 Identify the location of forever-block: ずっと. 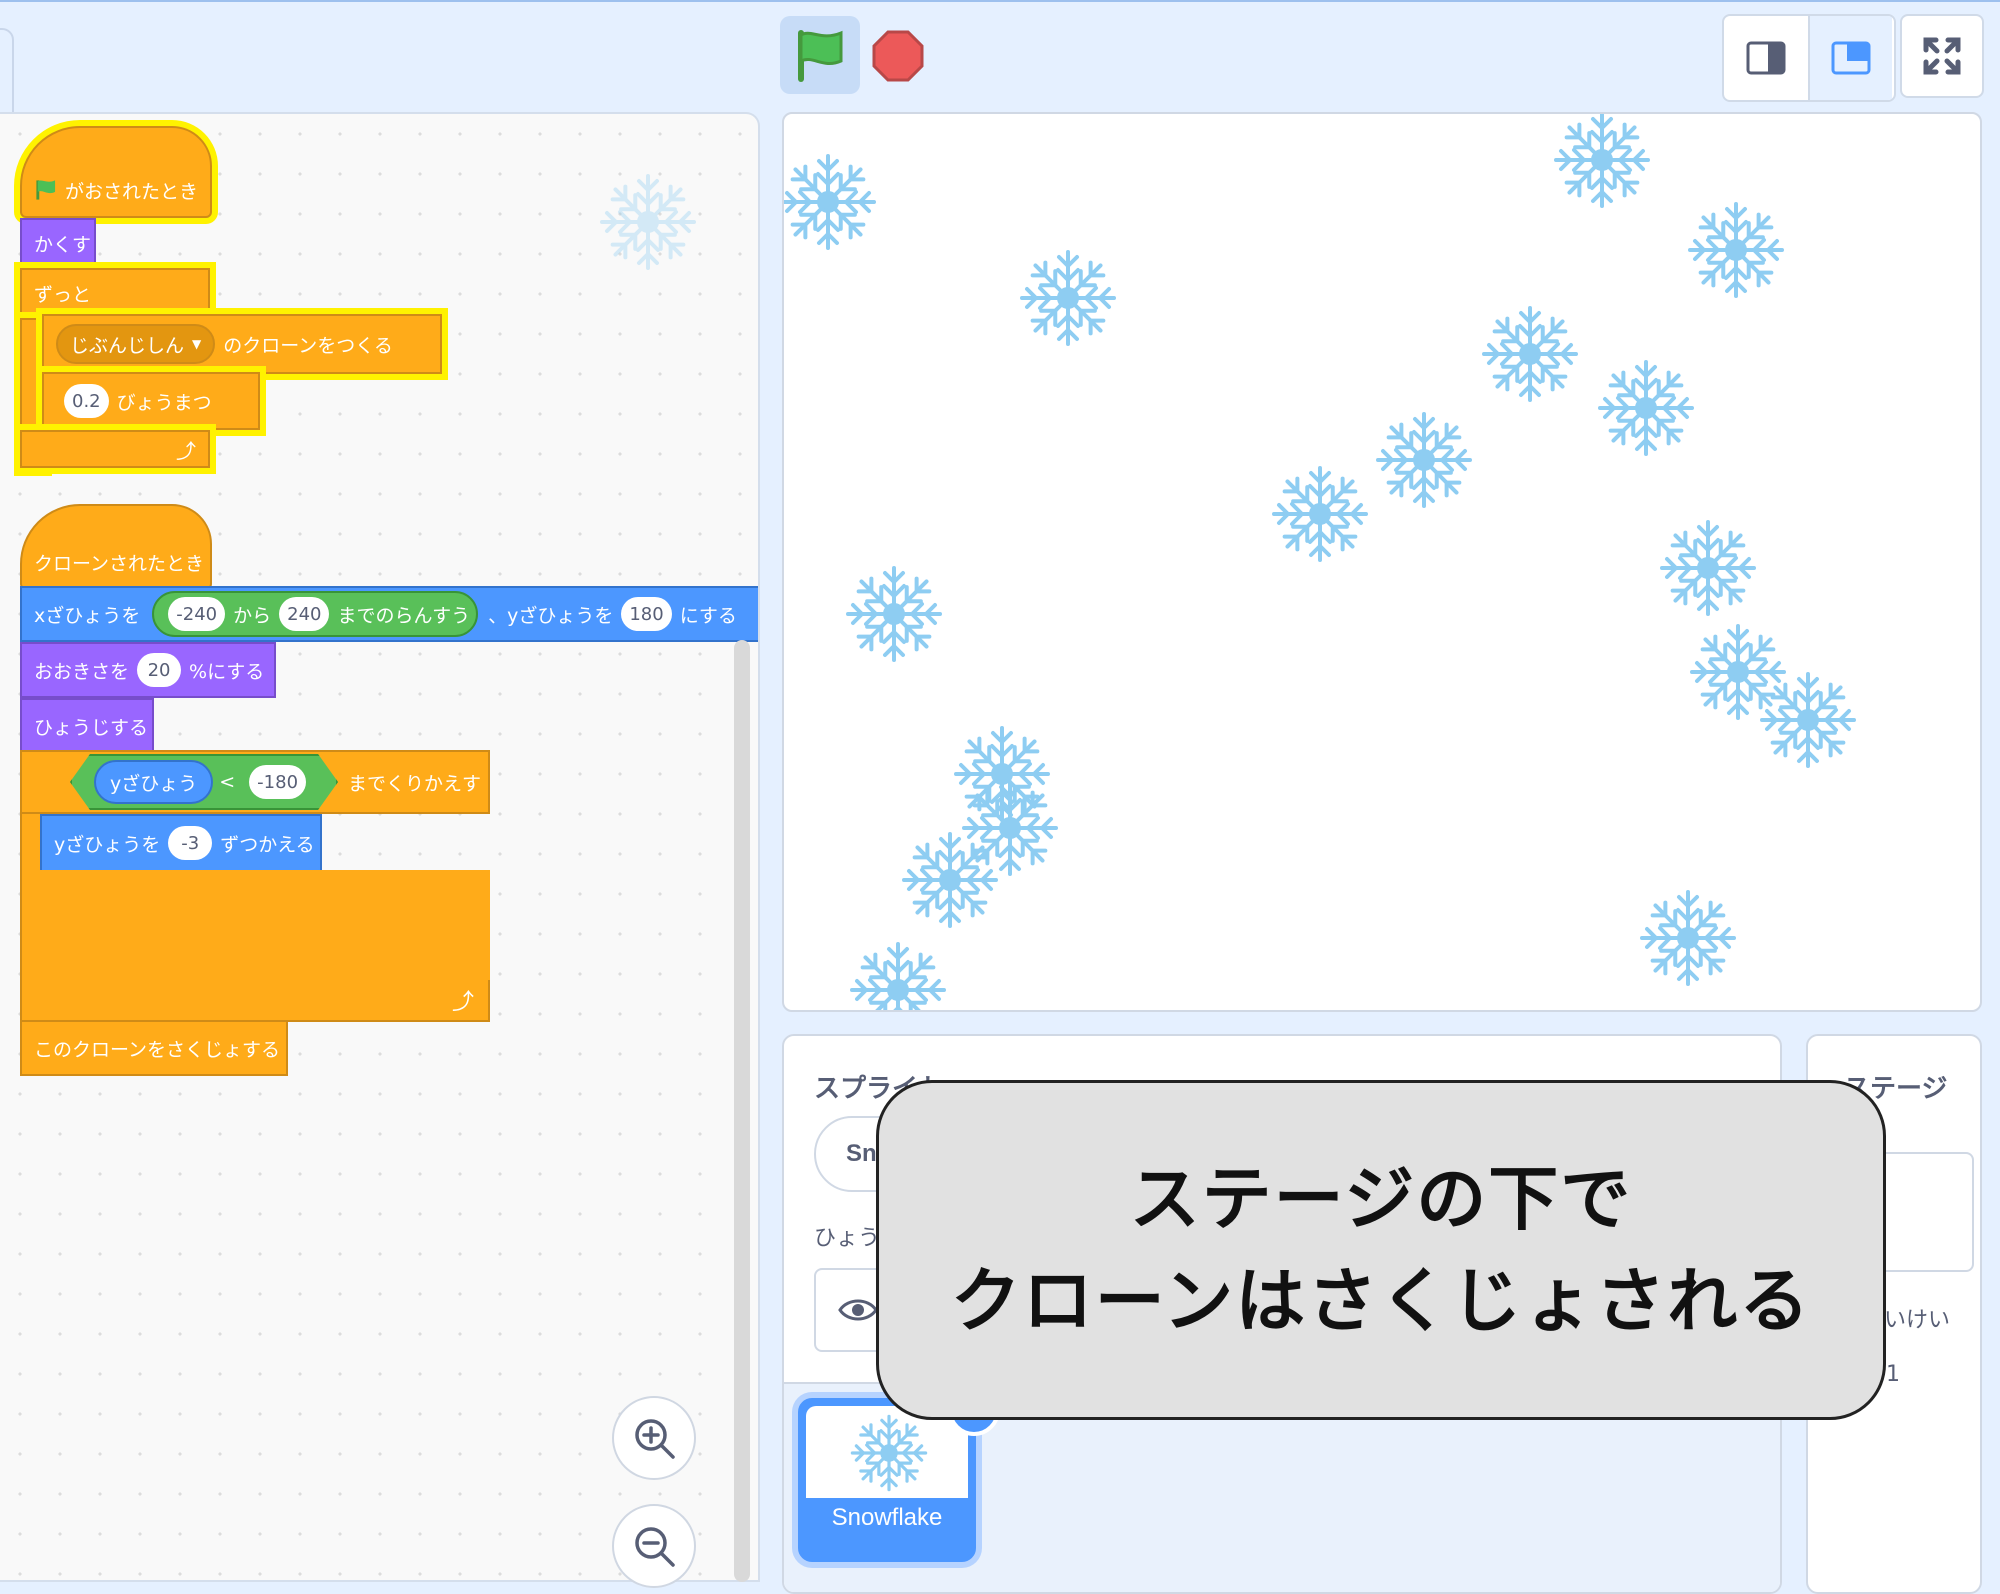
(115, 293).